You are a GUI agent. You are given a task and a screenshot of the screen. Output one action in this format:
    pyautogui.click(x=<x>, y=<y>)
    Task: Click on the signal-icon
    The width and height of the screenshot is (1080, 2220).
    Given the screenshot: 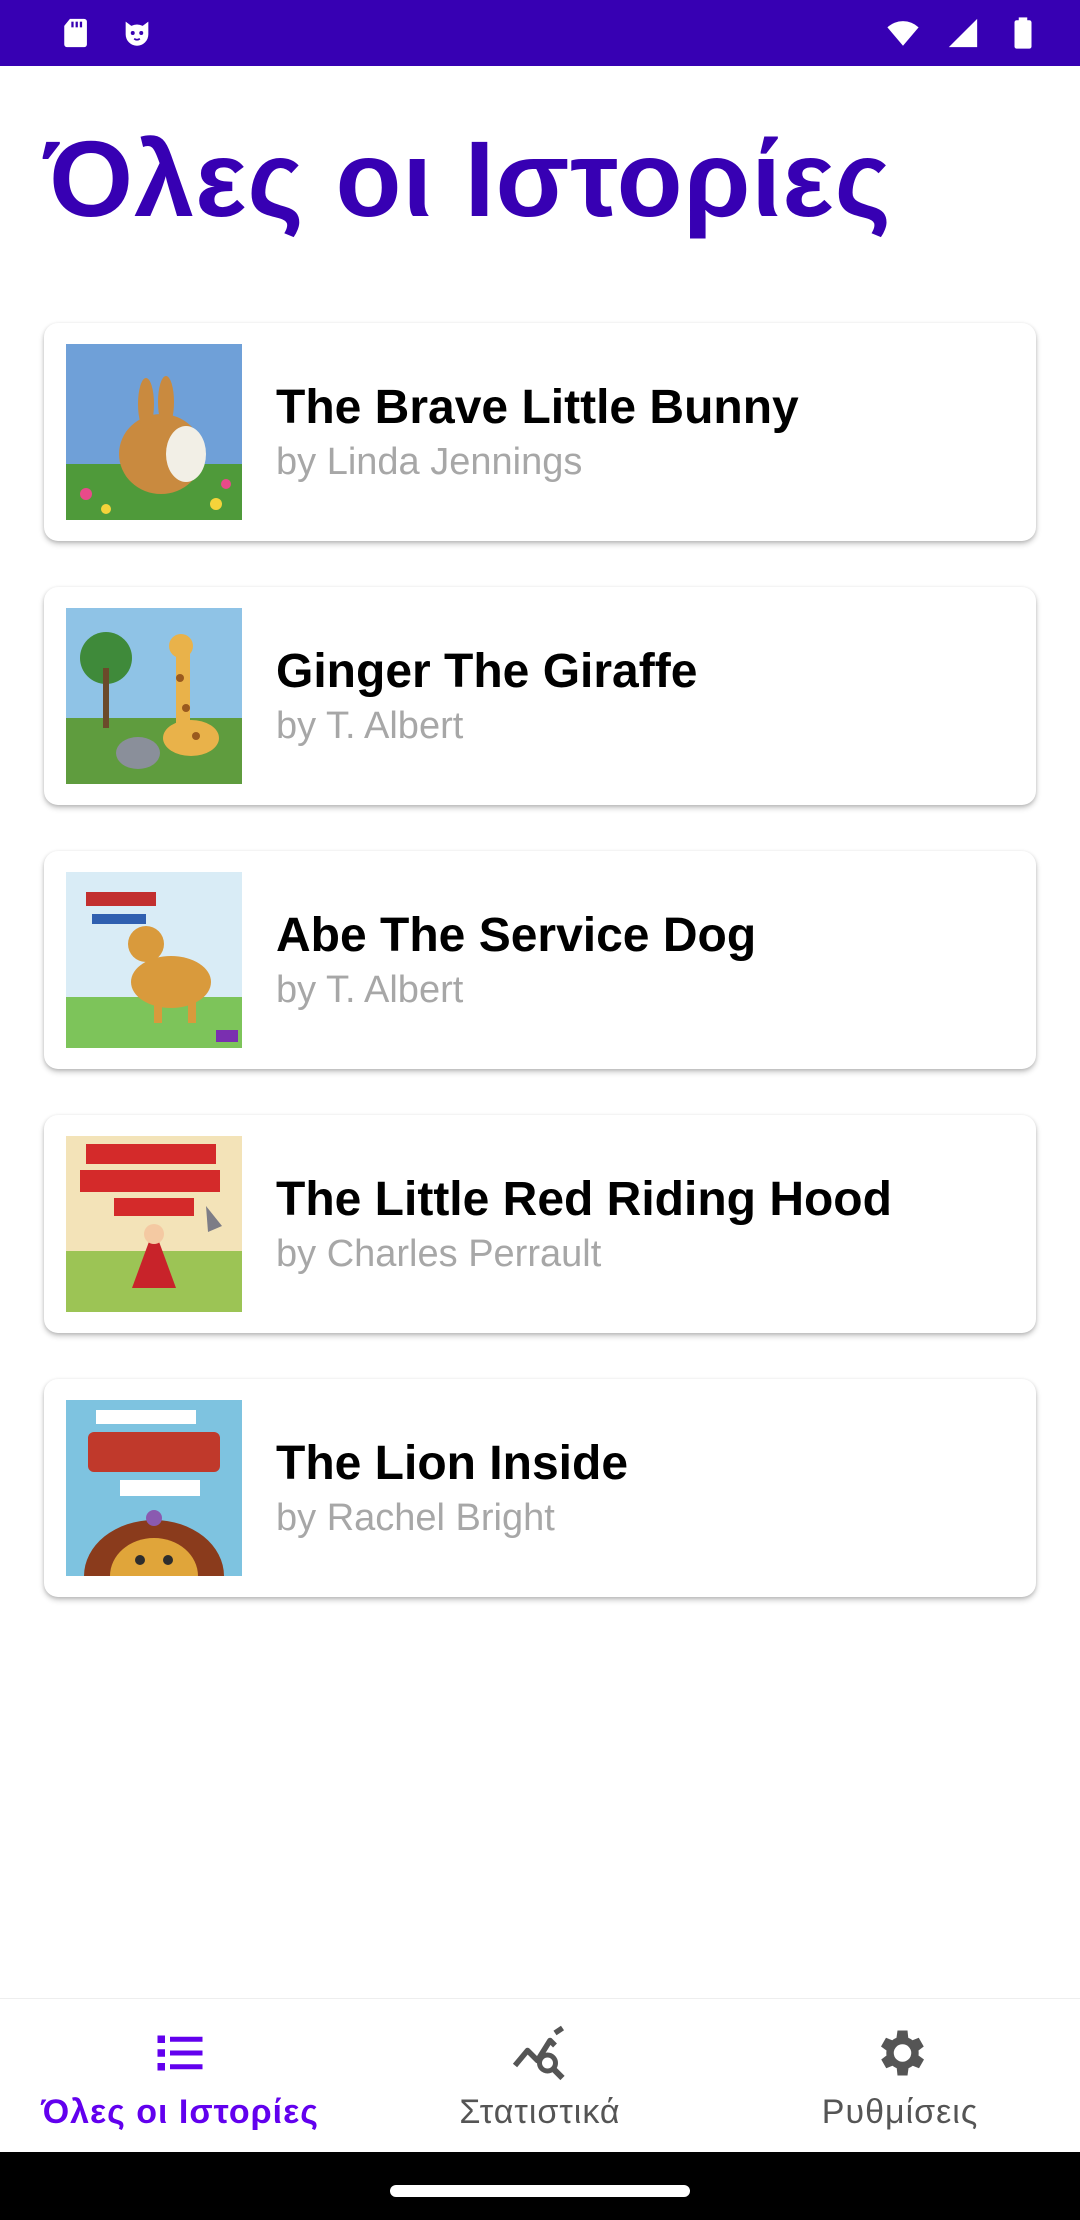 What is the action you would take?
    pyautogui.click(x=963, y=33)
    